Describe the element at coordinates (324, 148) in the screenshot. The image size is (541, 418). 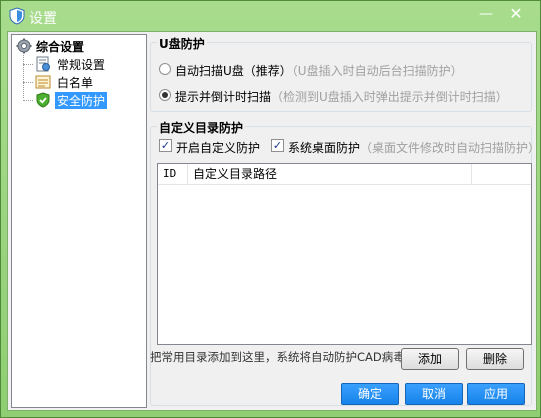
I see `desktop-protection-label: 系统桌面防护` at that location.